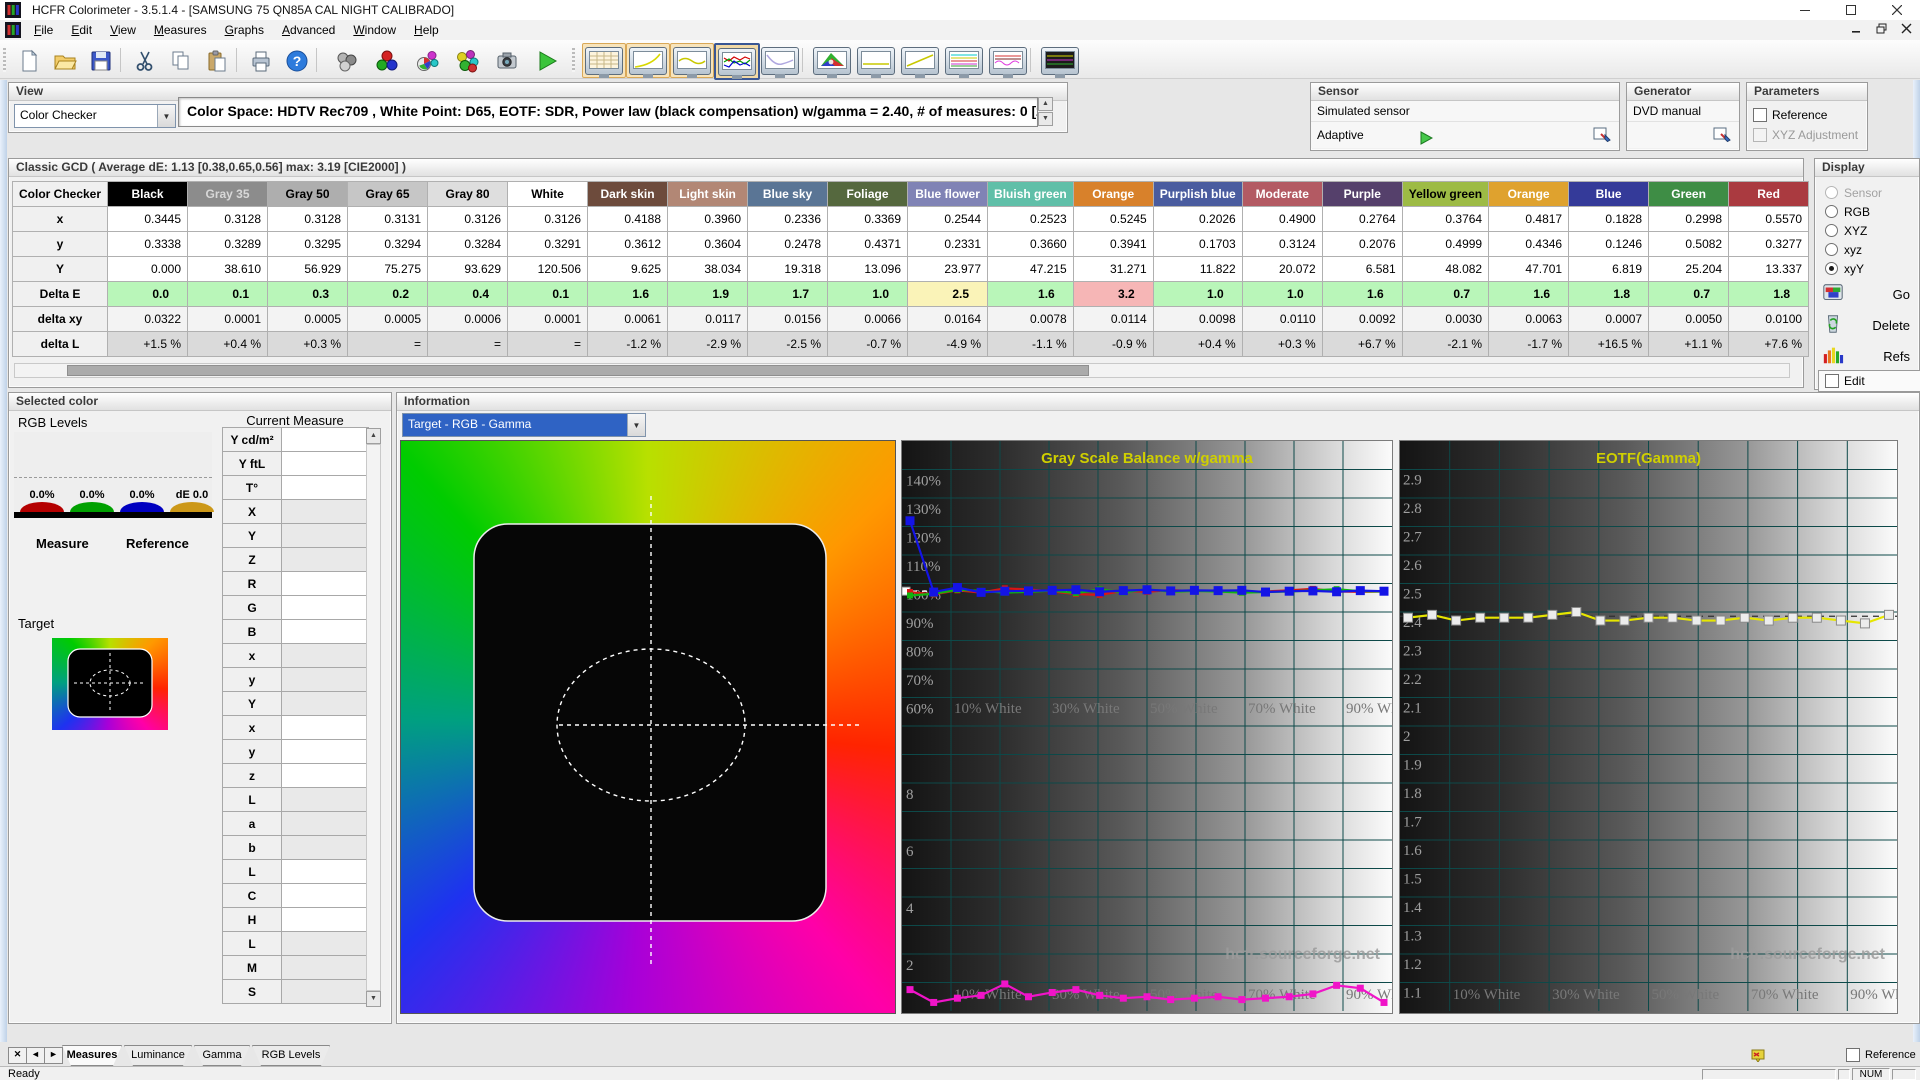 The width and height of the screenshot is (1920, 1080). What do you see at coordinates (373, 436) in the screenshot?
I see `scroll-up-icon: ▲` at bounding box center [373, 436].